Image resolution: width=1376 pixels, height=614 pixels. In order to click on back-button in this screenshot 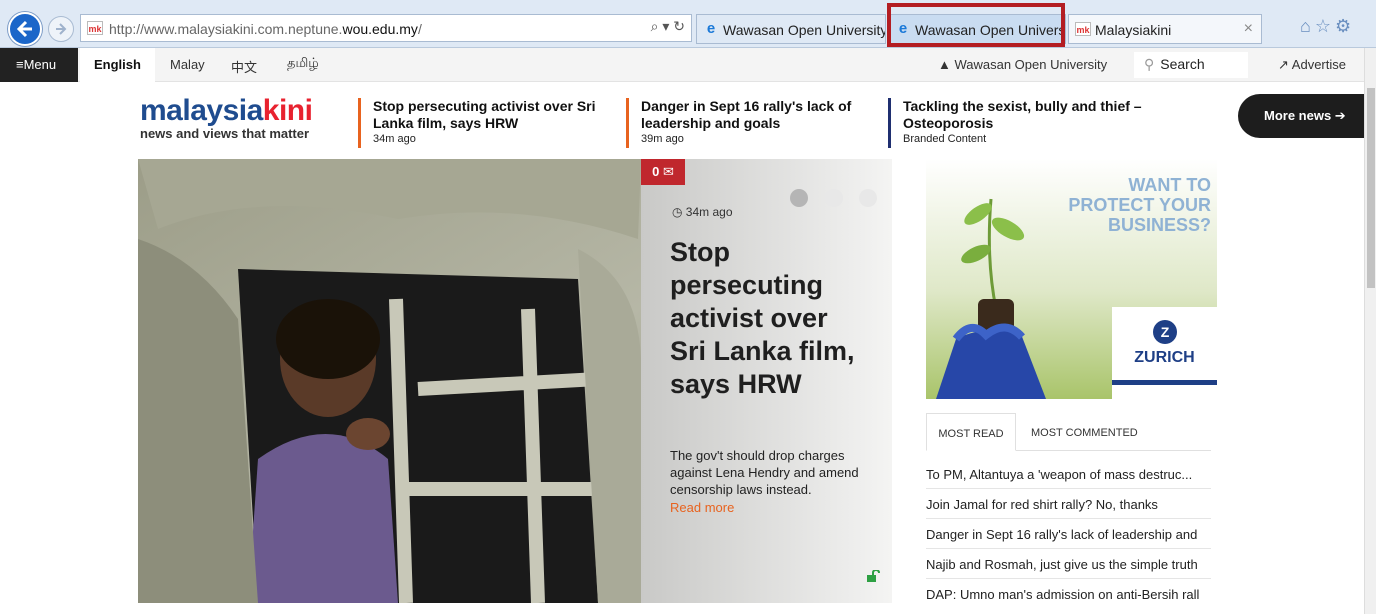, I will do `click(25, 29)`.